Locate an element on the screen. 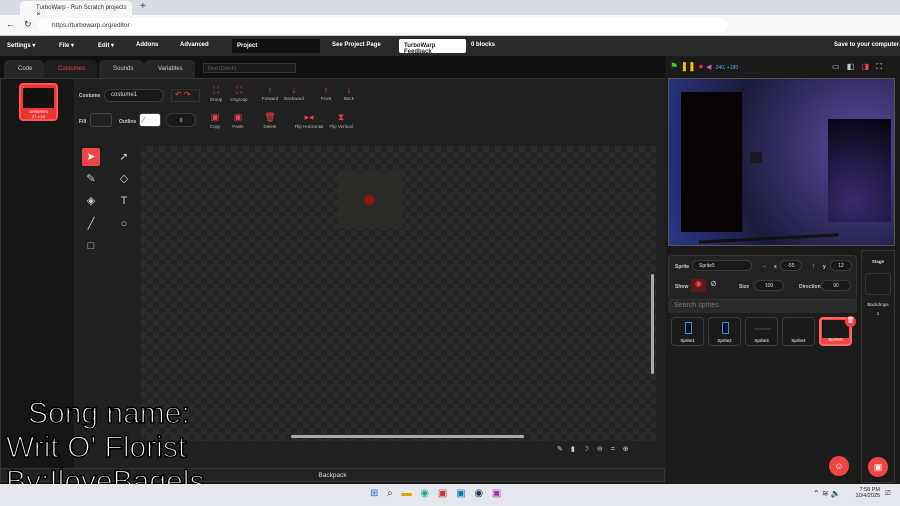 This screenshot has width=900, height=506. search-icon: ⌕ is located at coordinates (390, 493).